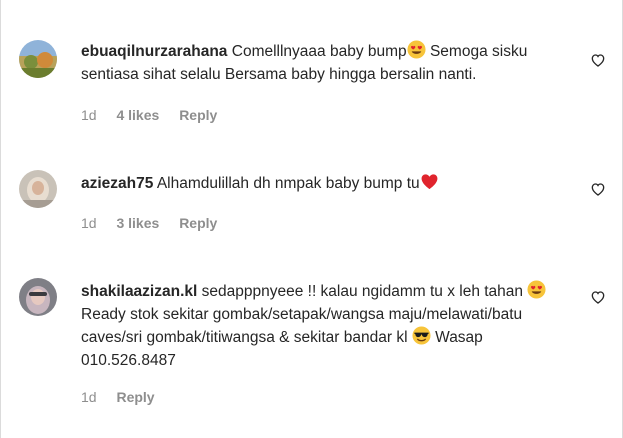 The width and height of the screenshot is (623, 438). I want to click on comment-text: Comelllnyaaa baby bump, so click(319, 51).